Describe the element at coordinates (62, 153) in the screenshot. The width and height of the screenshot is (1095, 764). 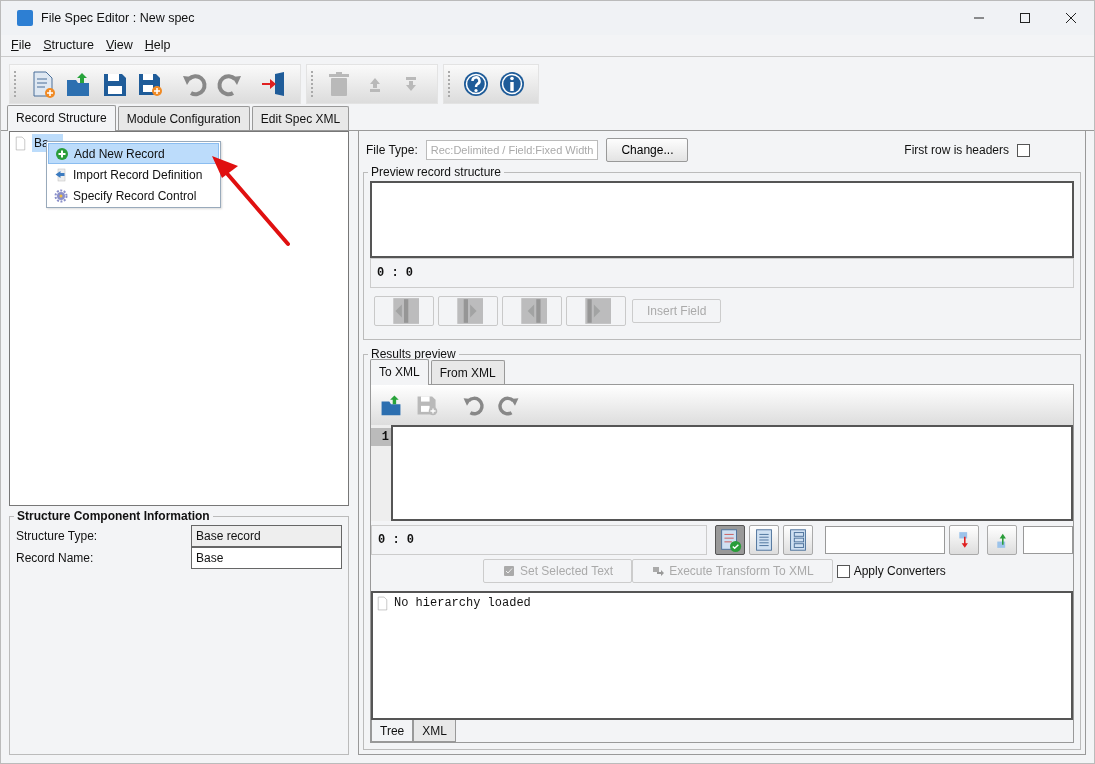
I see `plus-circle-icon` at that location.